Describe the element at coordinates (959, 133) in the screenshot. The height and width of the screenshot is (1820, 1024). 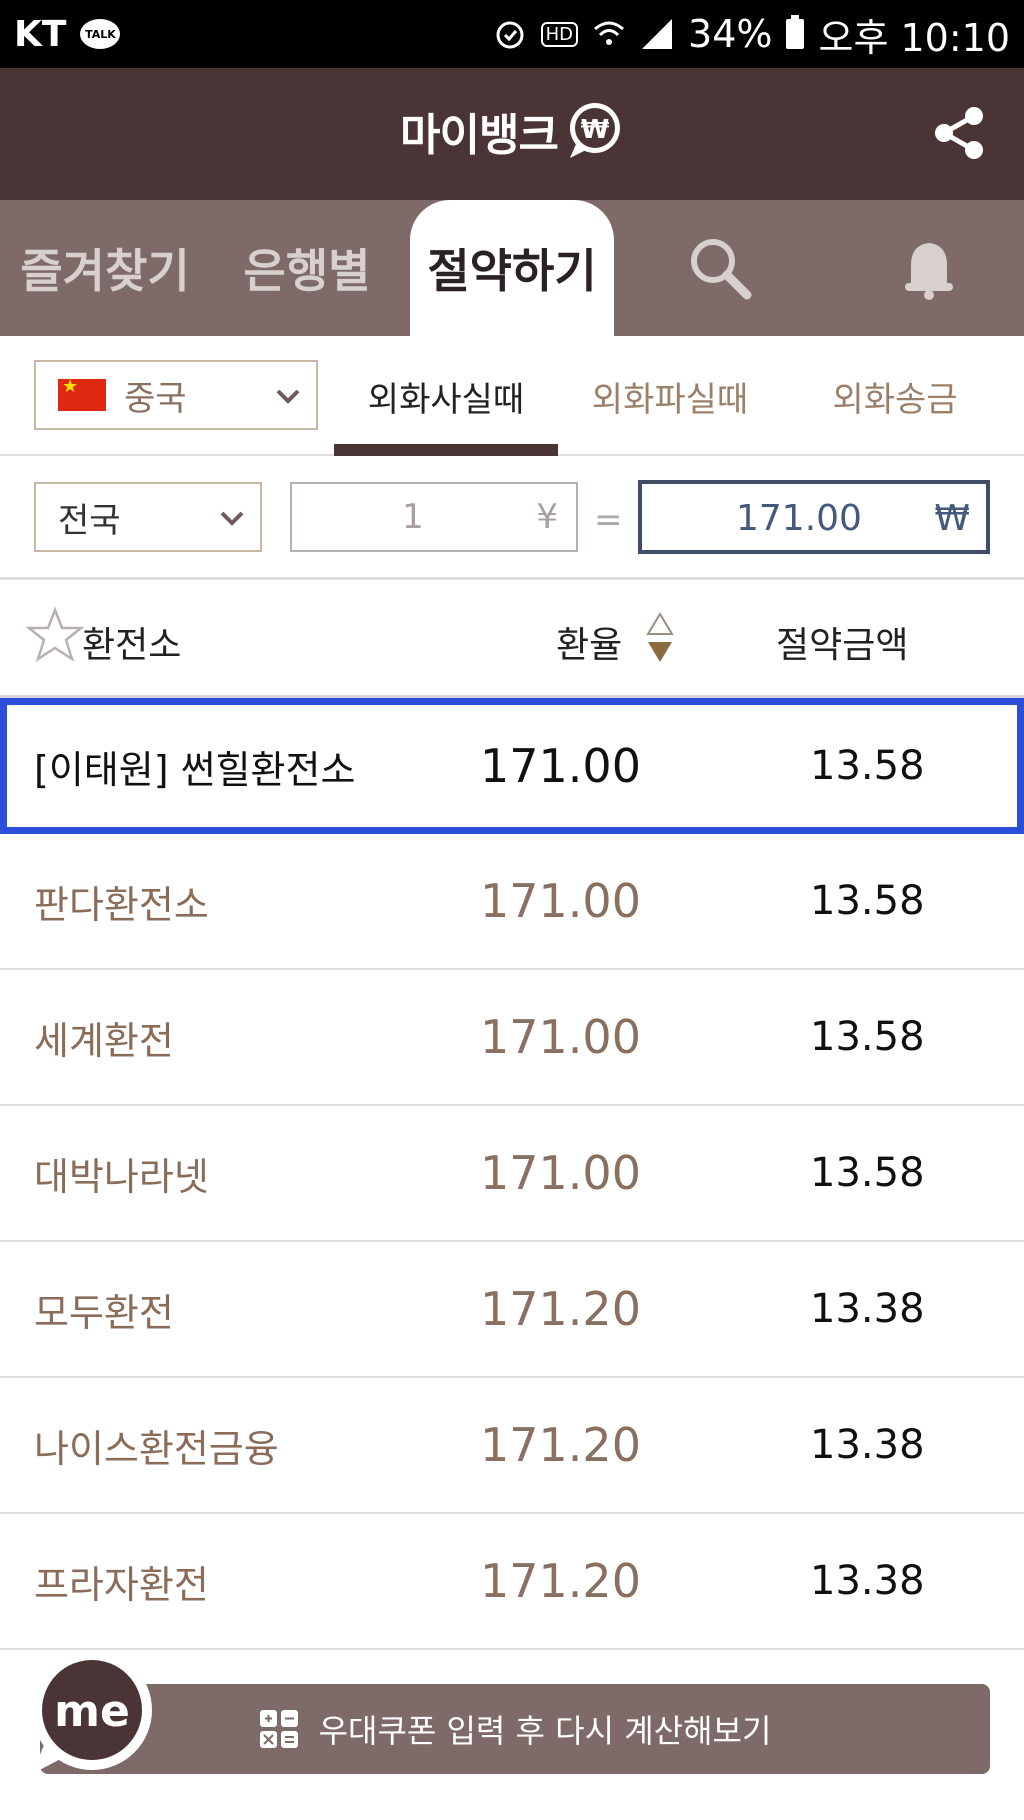
I see `share-icon` at that location.